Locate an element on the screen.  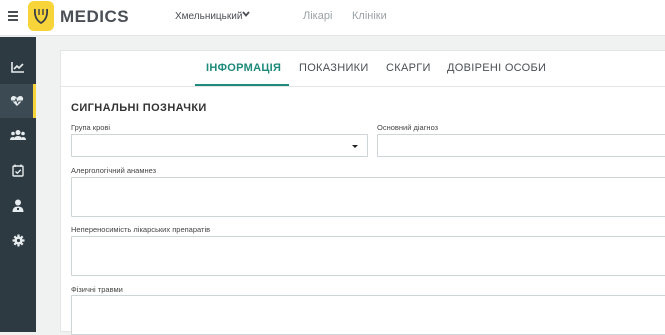
drug-intolerance-label: Непереносимість лікарських препаратів is located at coordinates (141, 229).